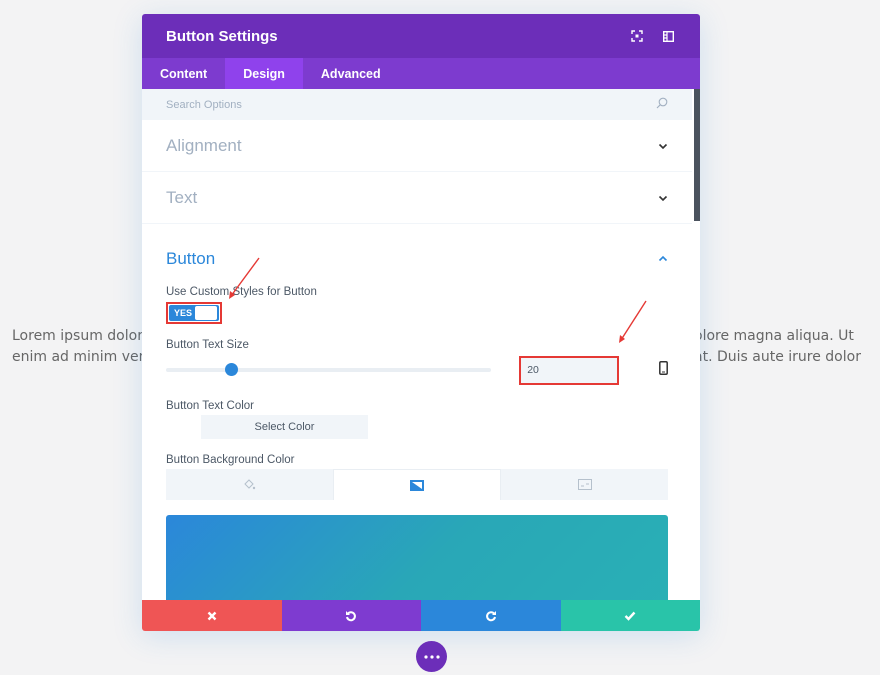  I want to click on tab-gradient, so click(417, 484).